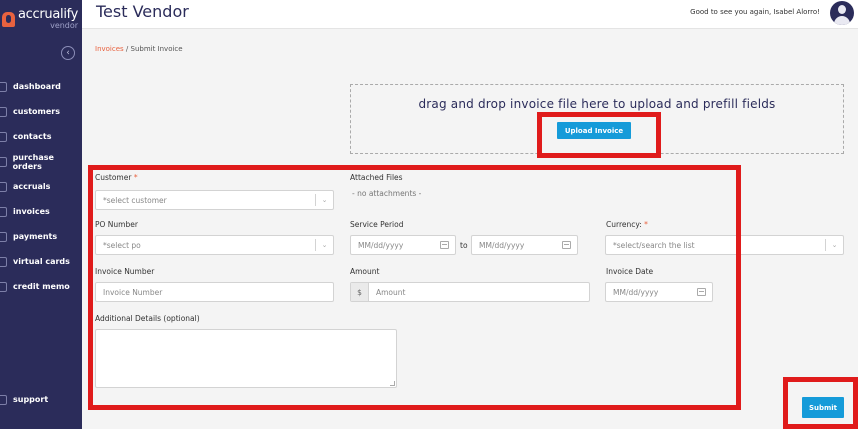  What do you see at coordinates (3, 236) in the screenshot?
I see `payments-icon` at bounding box center [3, 236].